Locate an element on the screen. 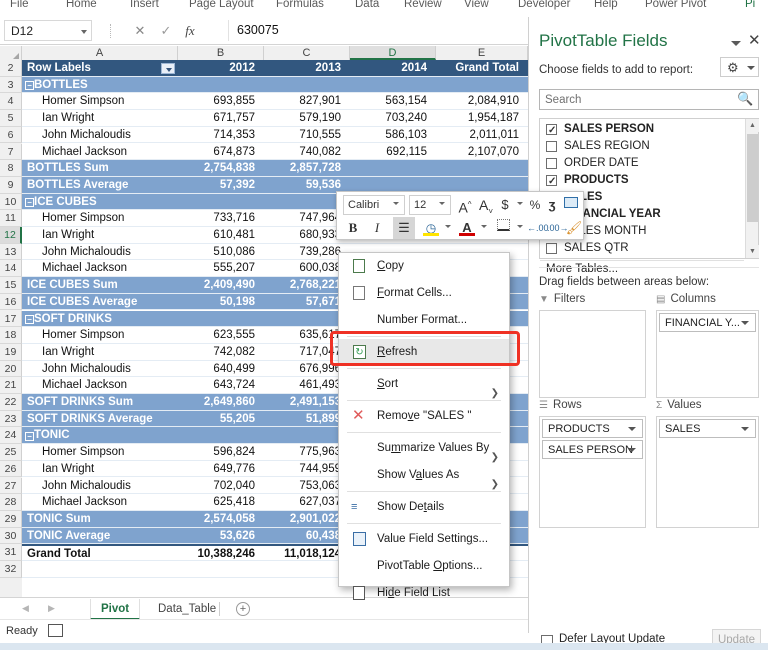 This screenshot has width=768, height=650. ribbon-tab-help: Help is located at coordinates (606, 6).